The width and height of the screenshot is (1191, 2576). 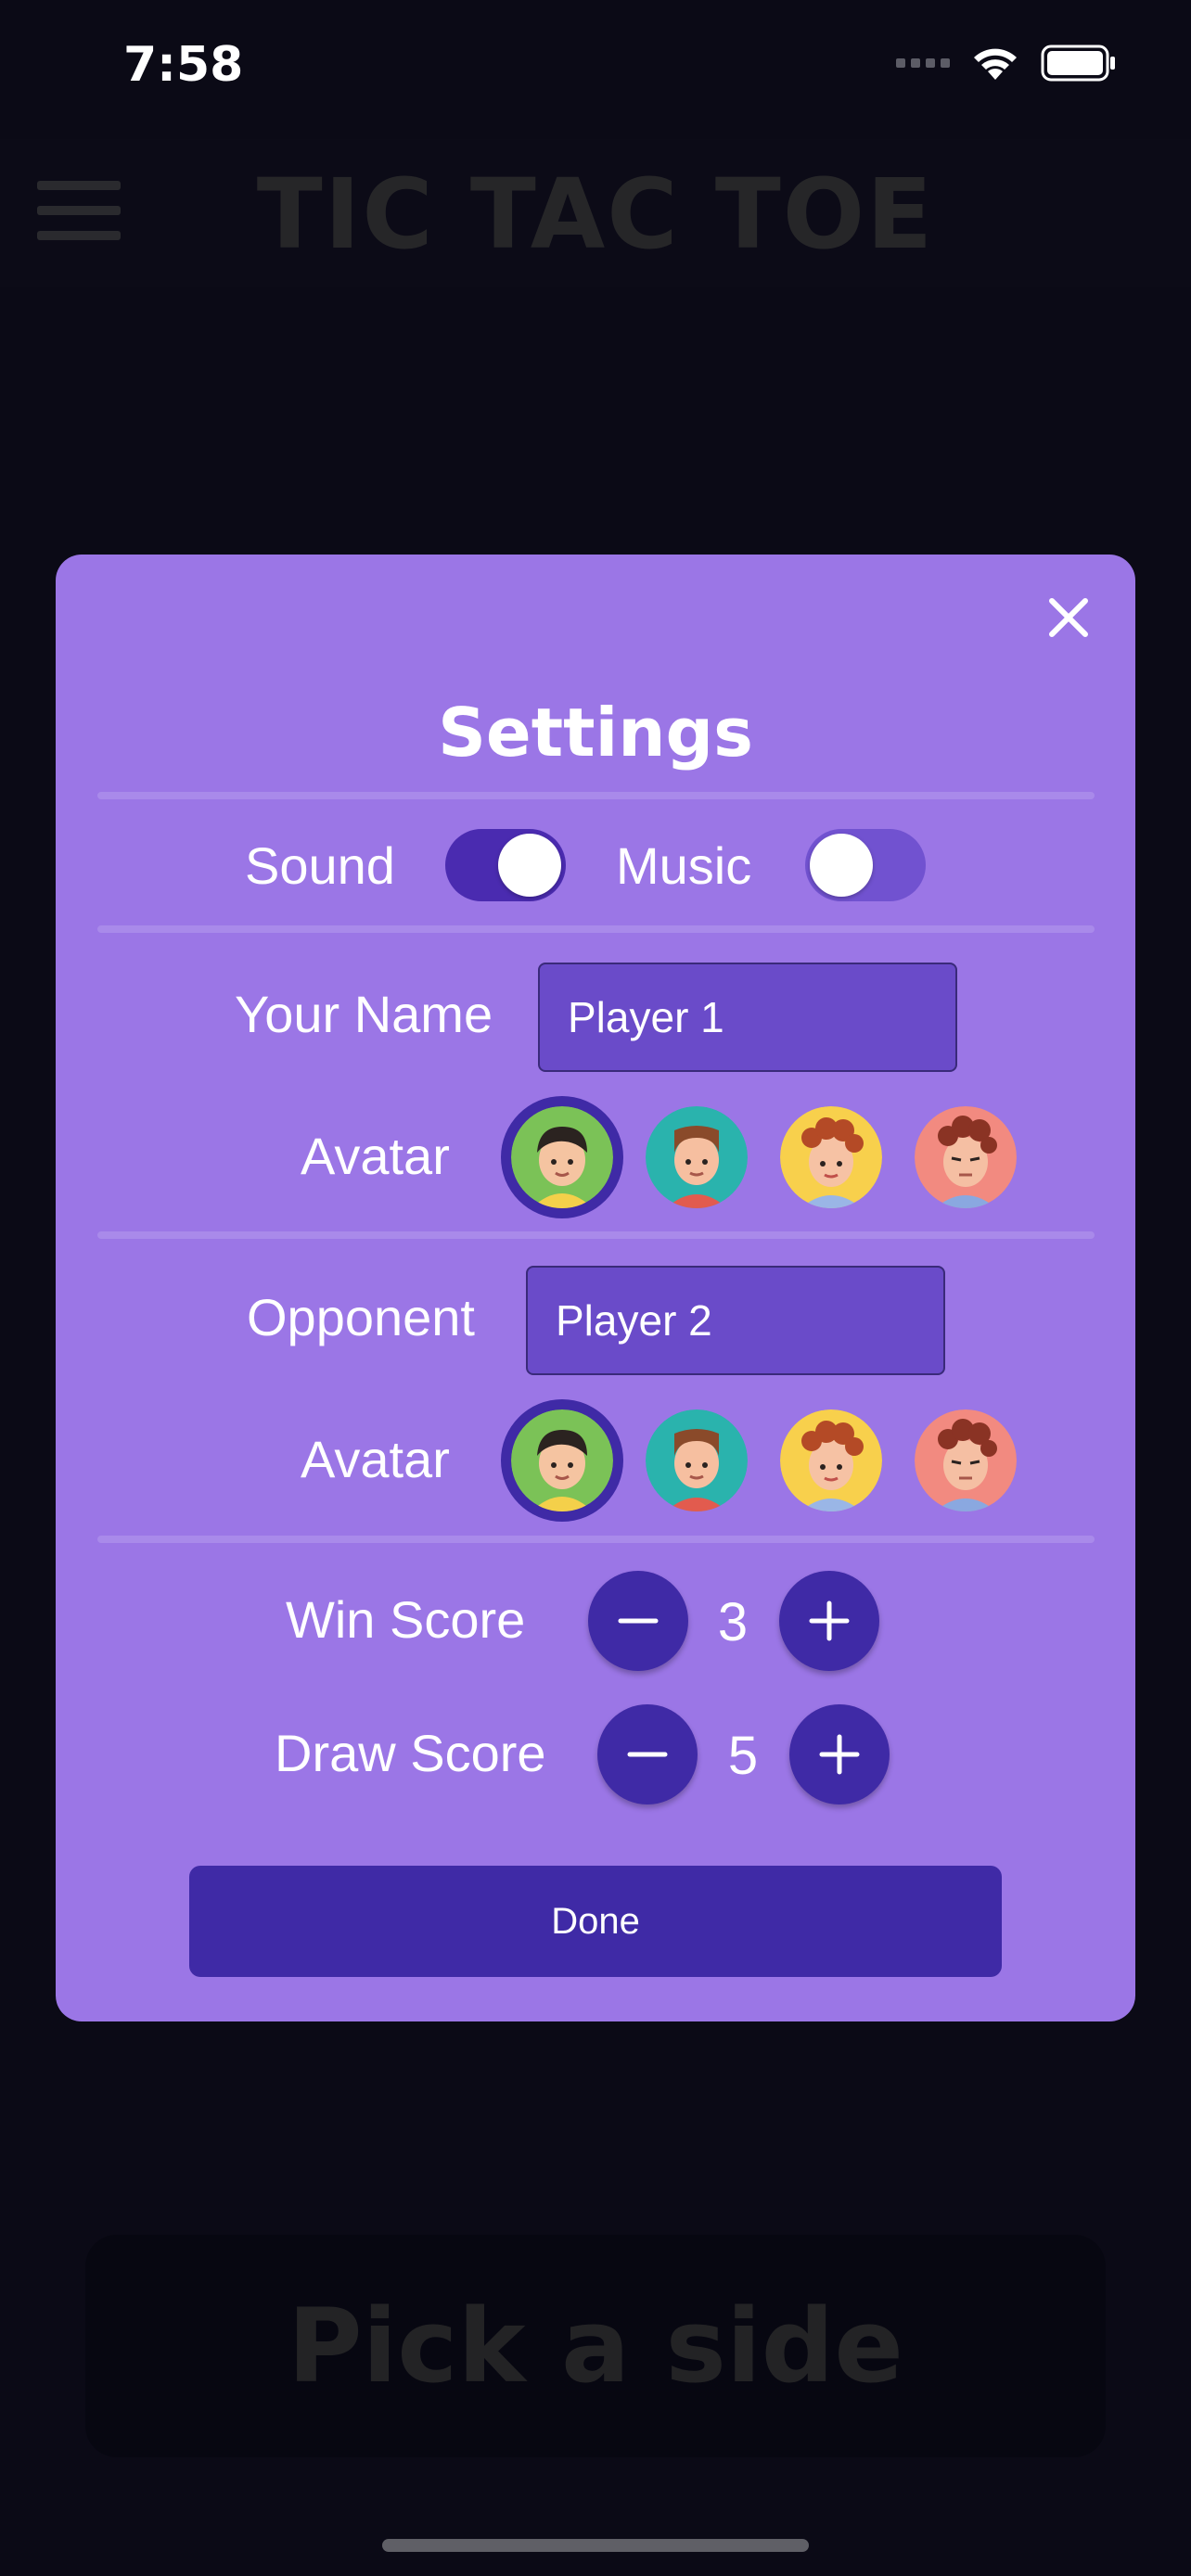 I want to click on win-score-decrement-button, so click(x=638, y=1621).